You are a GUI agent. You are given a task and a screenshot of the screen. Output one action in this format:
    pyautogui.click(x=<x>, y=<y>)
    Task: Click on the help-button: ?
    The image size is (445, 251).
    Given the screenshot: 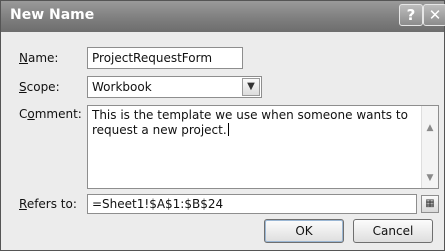 What is the action you would take?
    pyautogui.click(x=411, y=15)
    